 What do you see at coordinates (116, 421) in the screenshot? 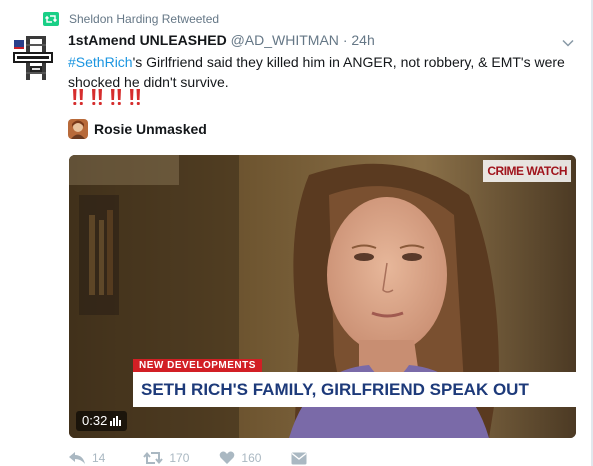
I see `volume-icon` at bounding box center [116, 421].